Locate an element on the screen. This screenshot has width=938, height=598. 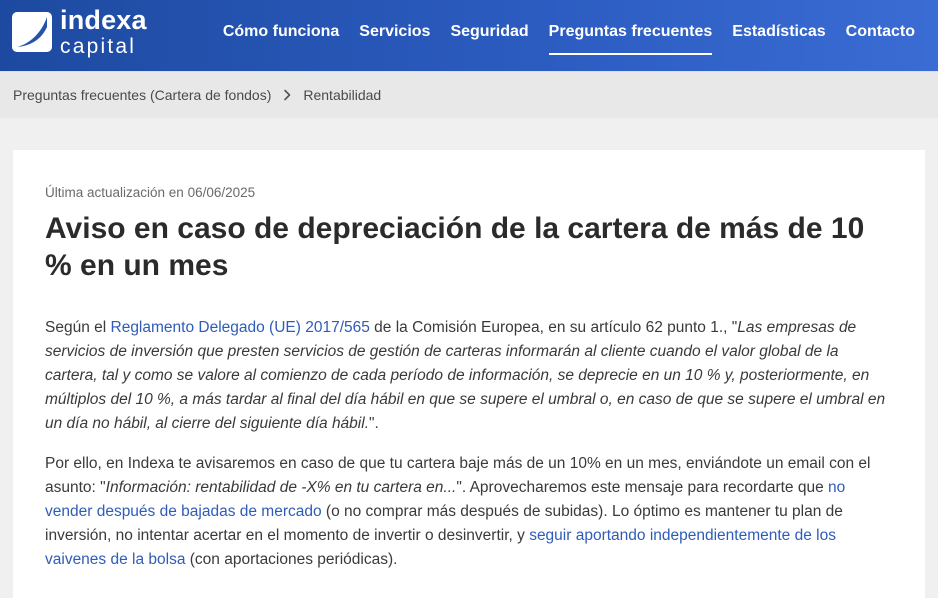
logo-wordmark: indexa capital is located at coordinates (103, 31).